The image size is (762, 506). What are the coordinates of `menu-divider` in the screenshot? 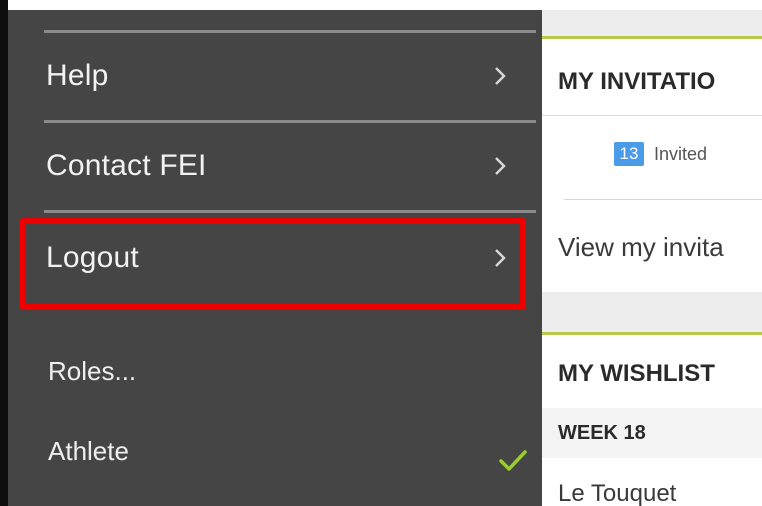 It's located at (290, 211).